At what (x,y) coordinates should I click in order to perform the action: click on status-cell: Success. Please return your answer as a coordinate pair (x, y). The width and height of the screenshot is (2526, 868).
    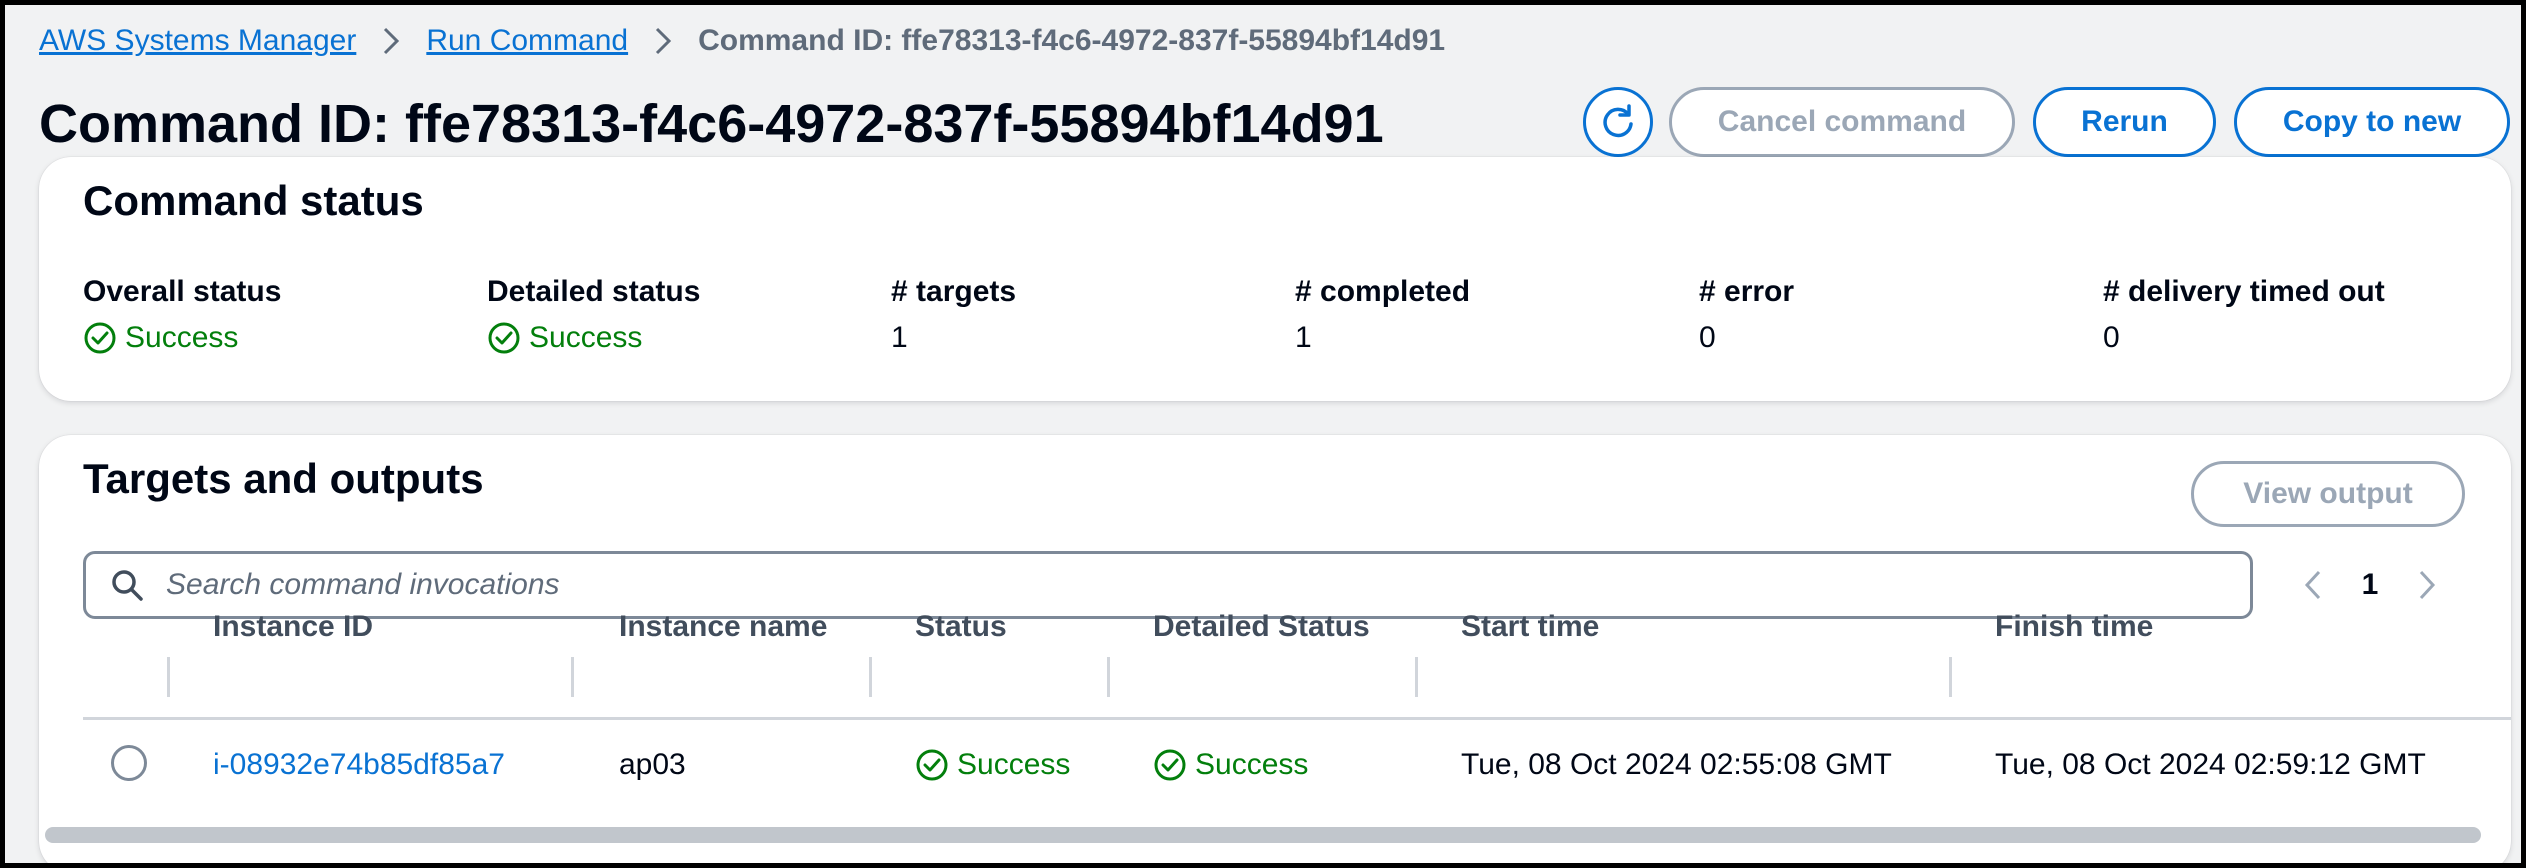
    Looking at the image, I should click on (992, 765).